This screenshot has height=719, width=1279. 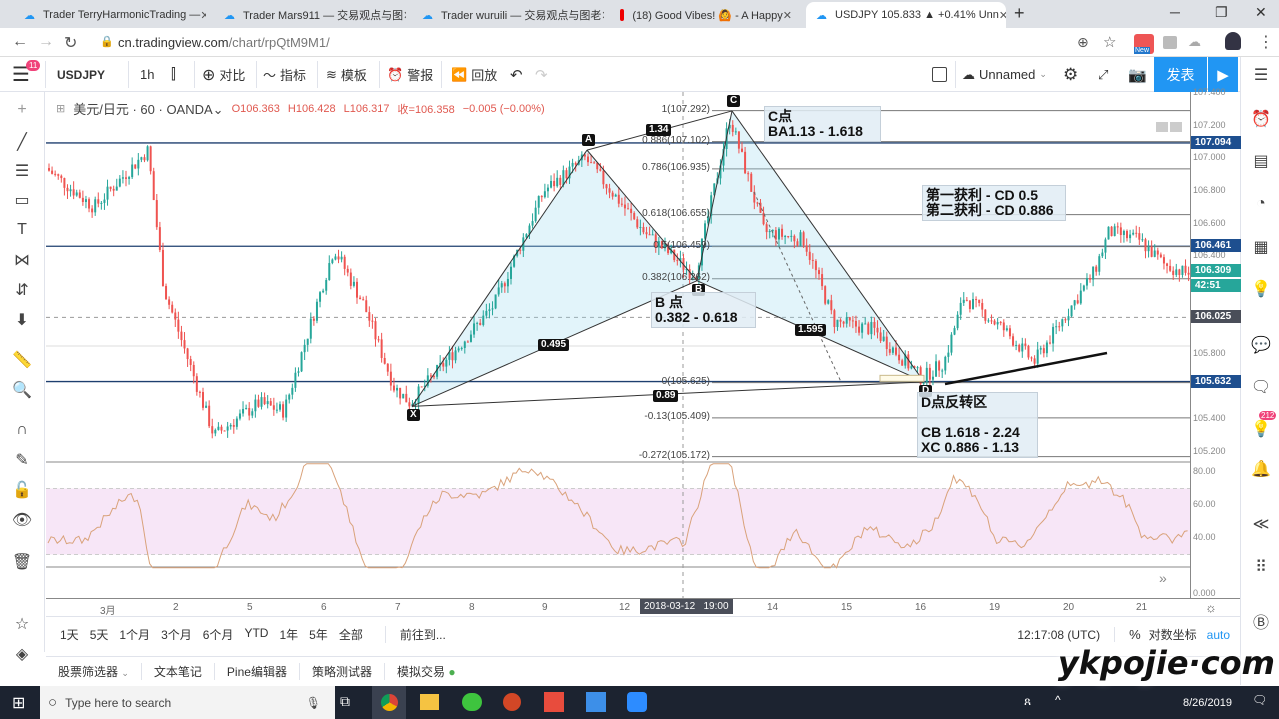 What do you see at coordinates (706, 15) in the screenshot?
I see `browser-tab: (18) Good Vibes! 🙆 - A Happy ✕` at bounding box center [706, 15].